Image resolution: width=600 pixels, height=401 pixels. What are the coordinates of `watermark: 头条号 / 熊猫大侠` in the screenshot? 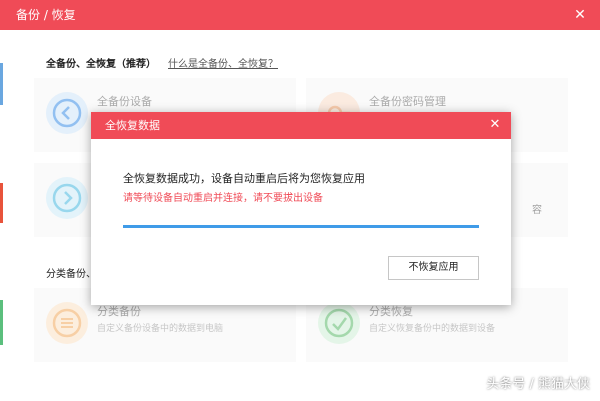 It's located at (538, 384).